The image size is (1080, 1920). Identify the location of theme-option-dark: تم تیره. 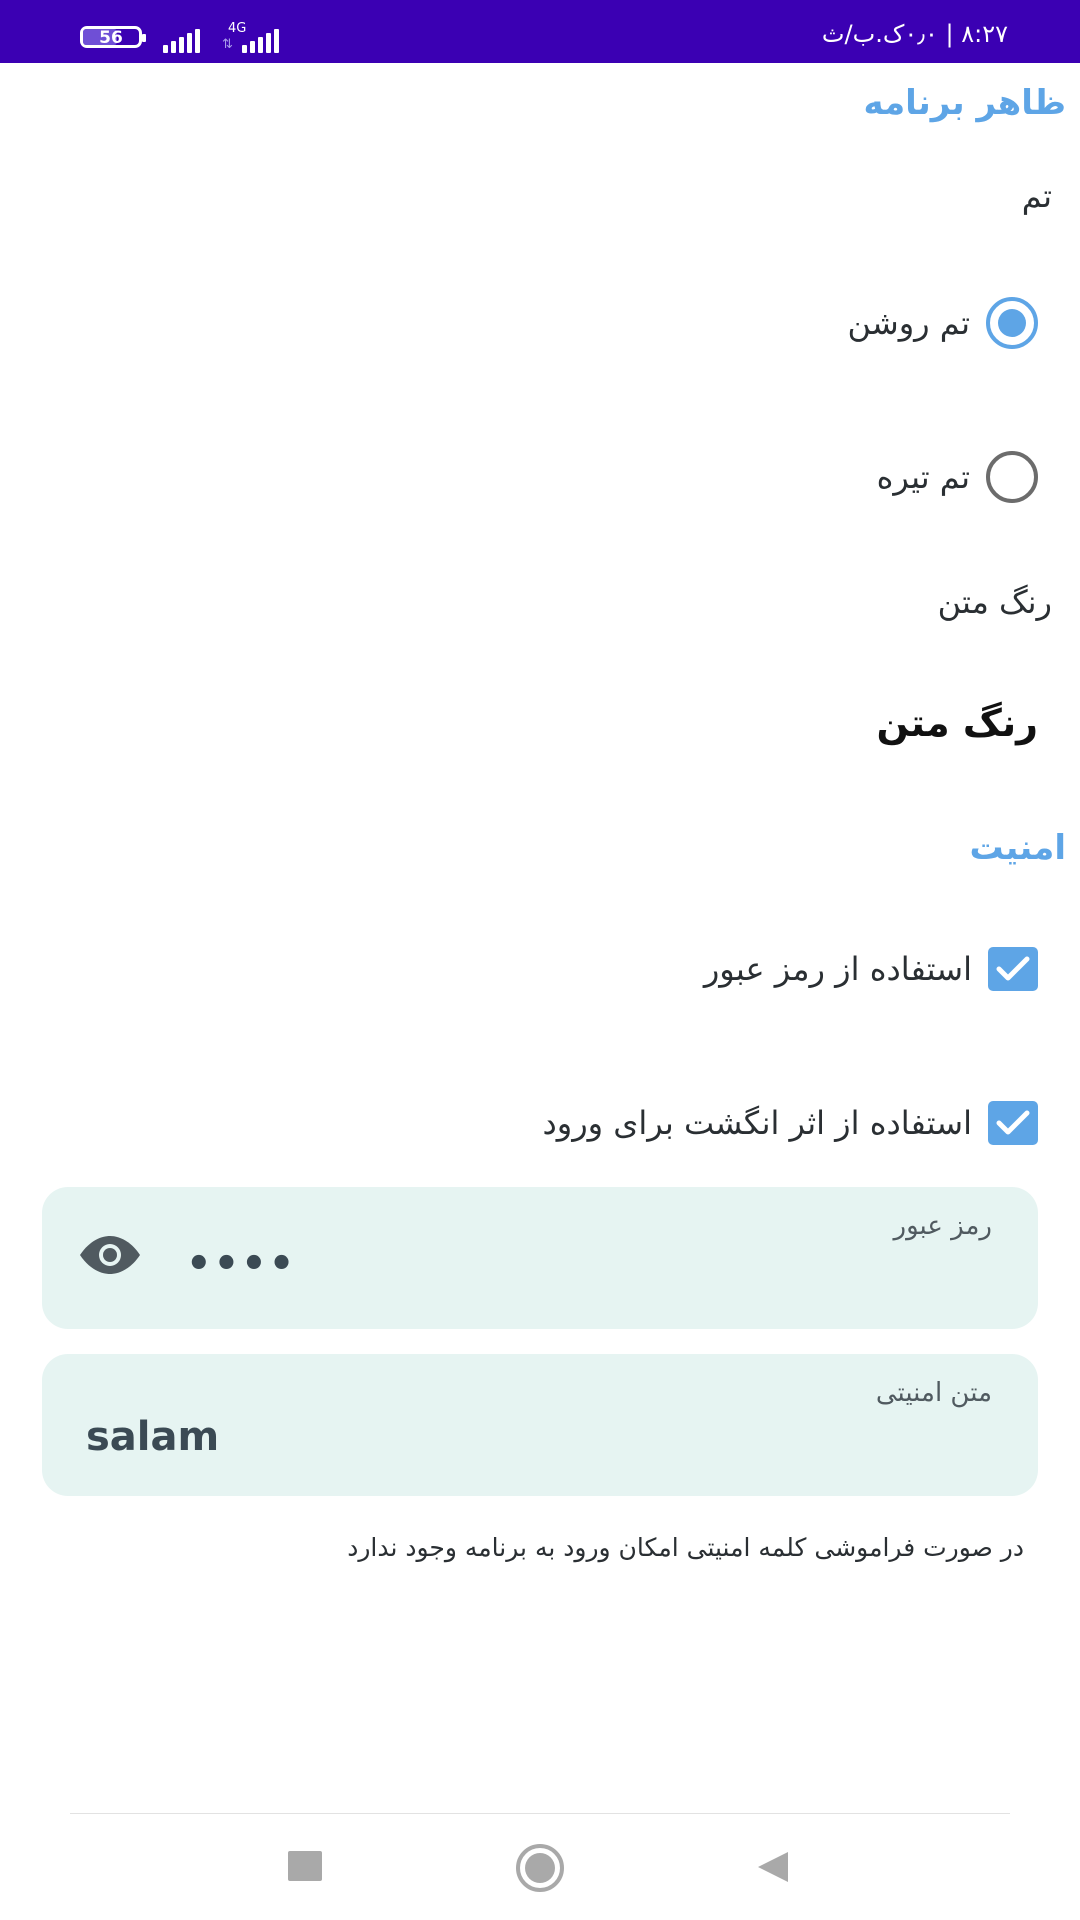
(957, 477).